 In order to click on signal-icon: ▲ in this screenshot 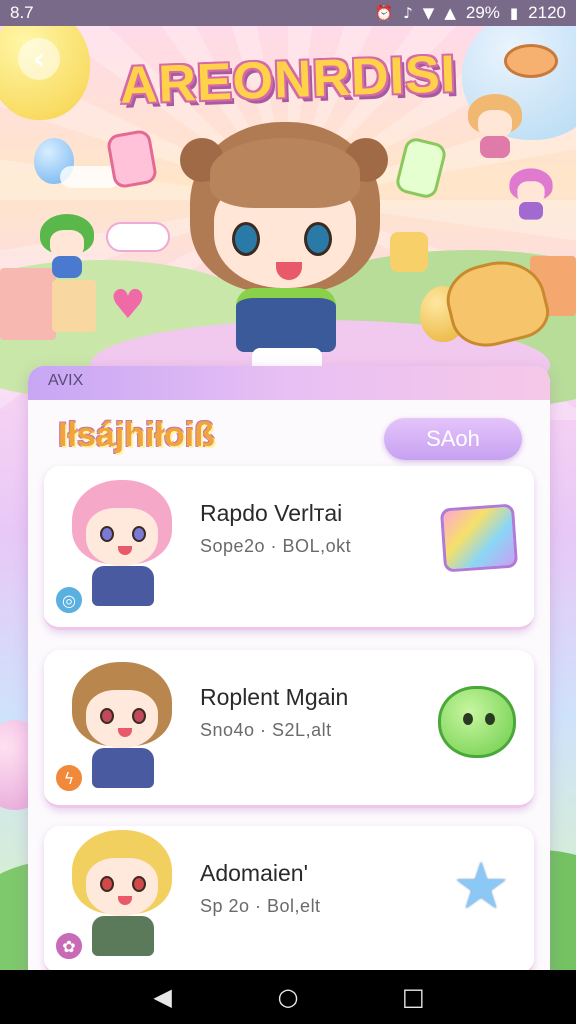, I will do `click(450, 13)`.